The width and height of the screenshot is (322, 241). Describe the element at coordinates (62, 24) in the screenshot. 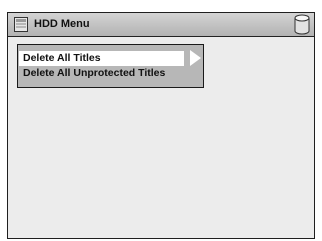

I see `page-title: HDD Menu` at that location.